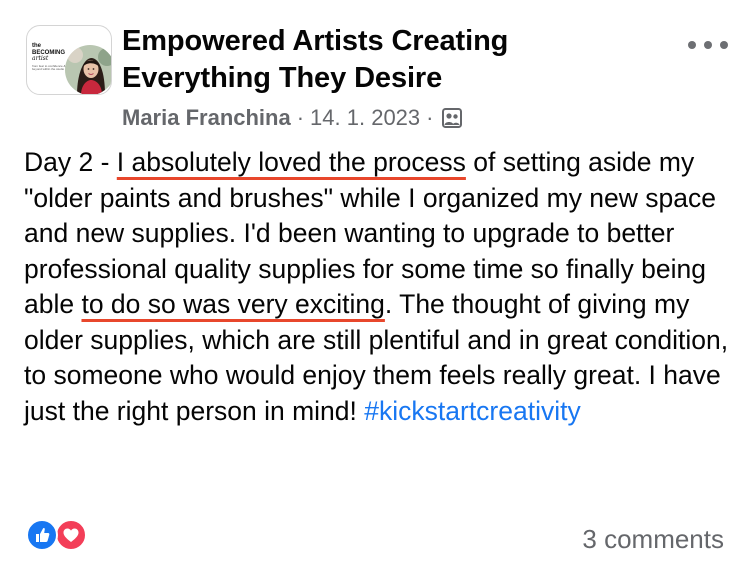  What do you see at coordinates (452, 118) in the screenshot?
I see `group-members-icon` at bounding box center [452, 118].